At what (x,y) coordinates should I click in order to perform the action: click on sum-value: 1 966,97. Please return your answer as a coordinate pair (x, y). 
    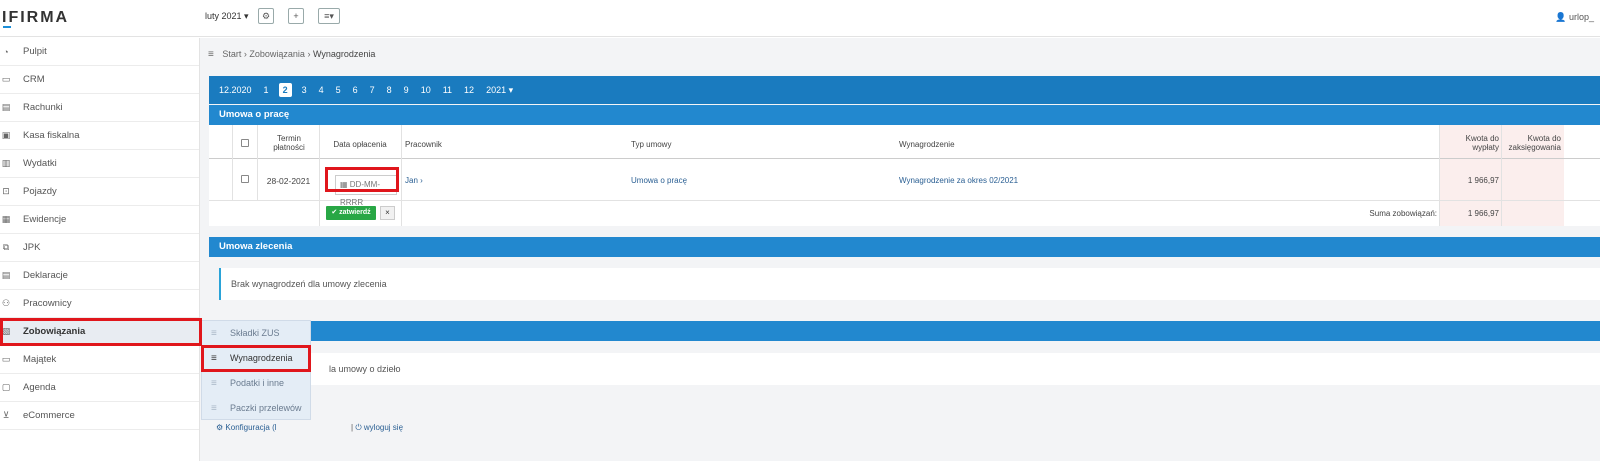
    Looking at the image, I should click on (1483, 213).